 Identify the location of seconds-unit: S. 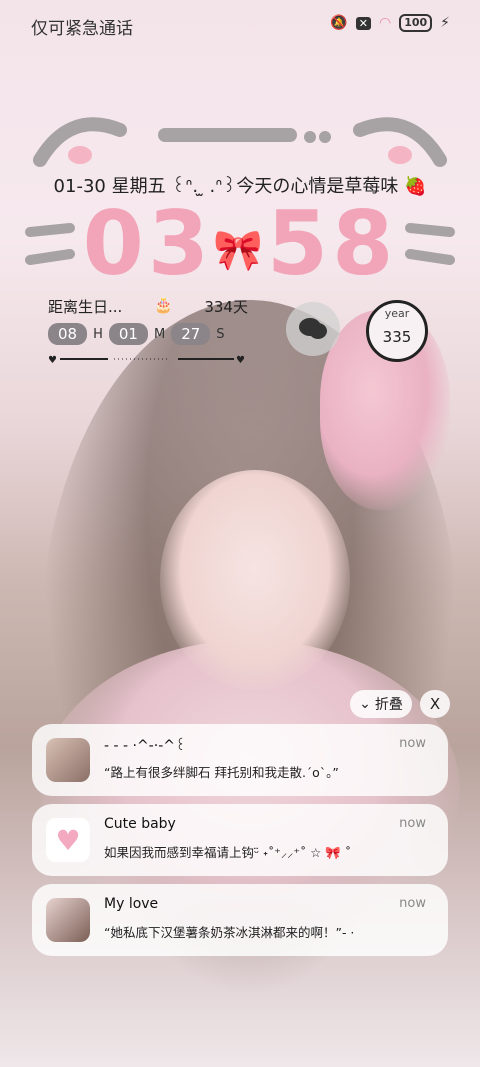
(220, 334).